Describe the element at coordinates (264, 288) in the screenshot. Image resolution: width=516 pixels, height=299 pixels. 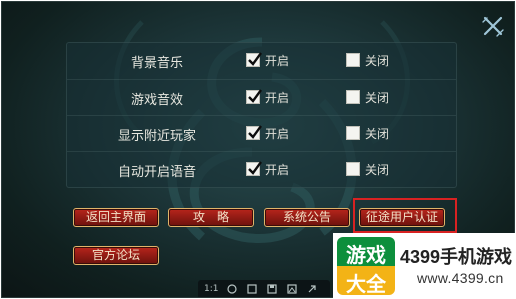
I see `viewer-toolbar: 1:1` at that location.